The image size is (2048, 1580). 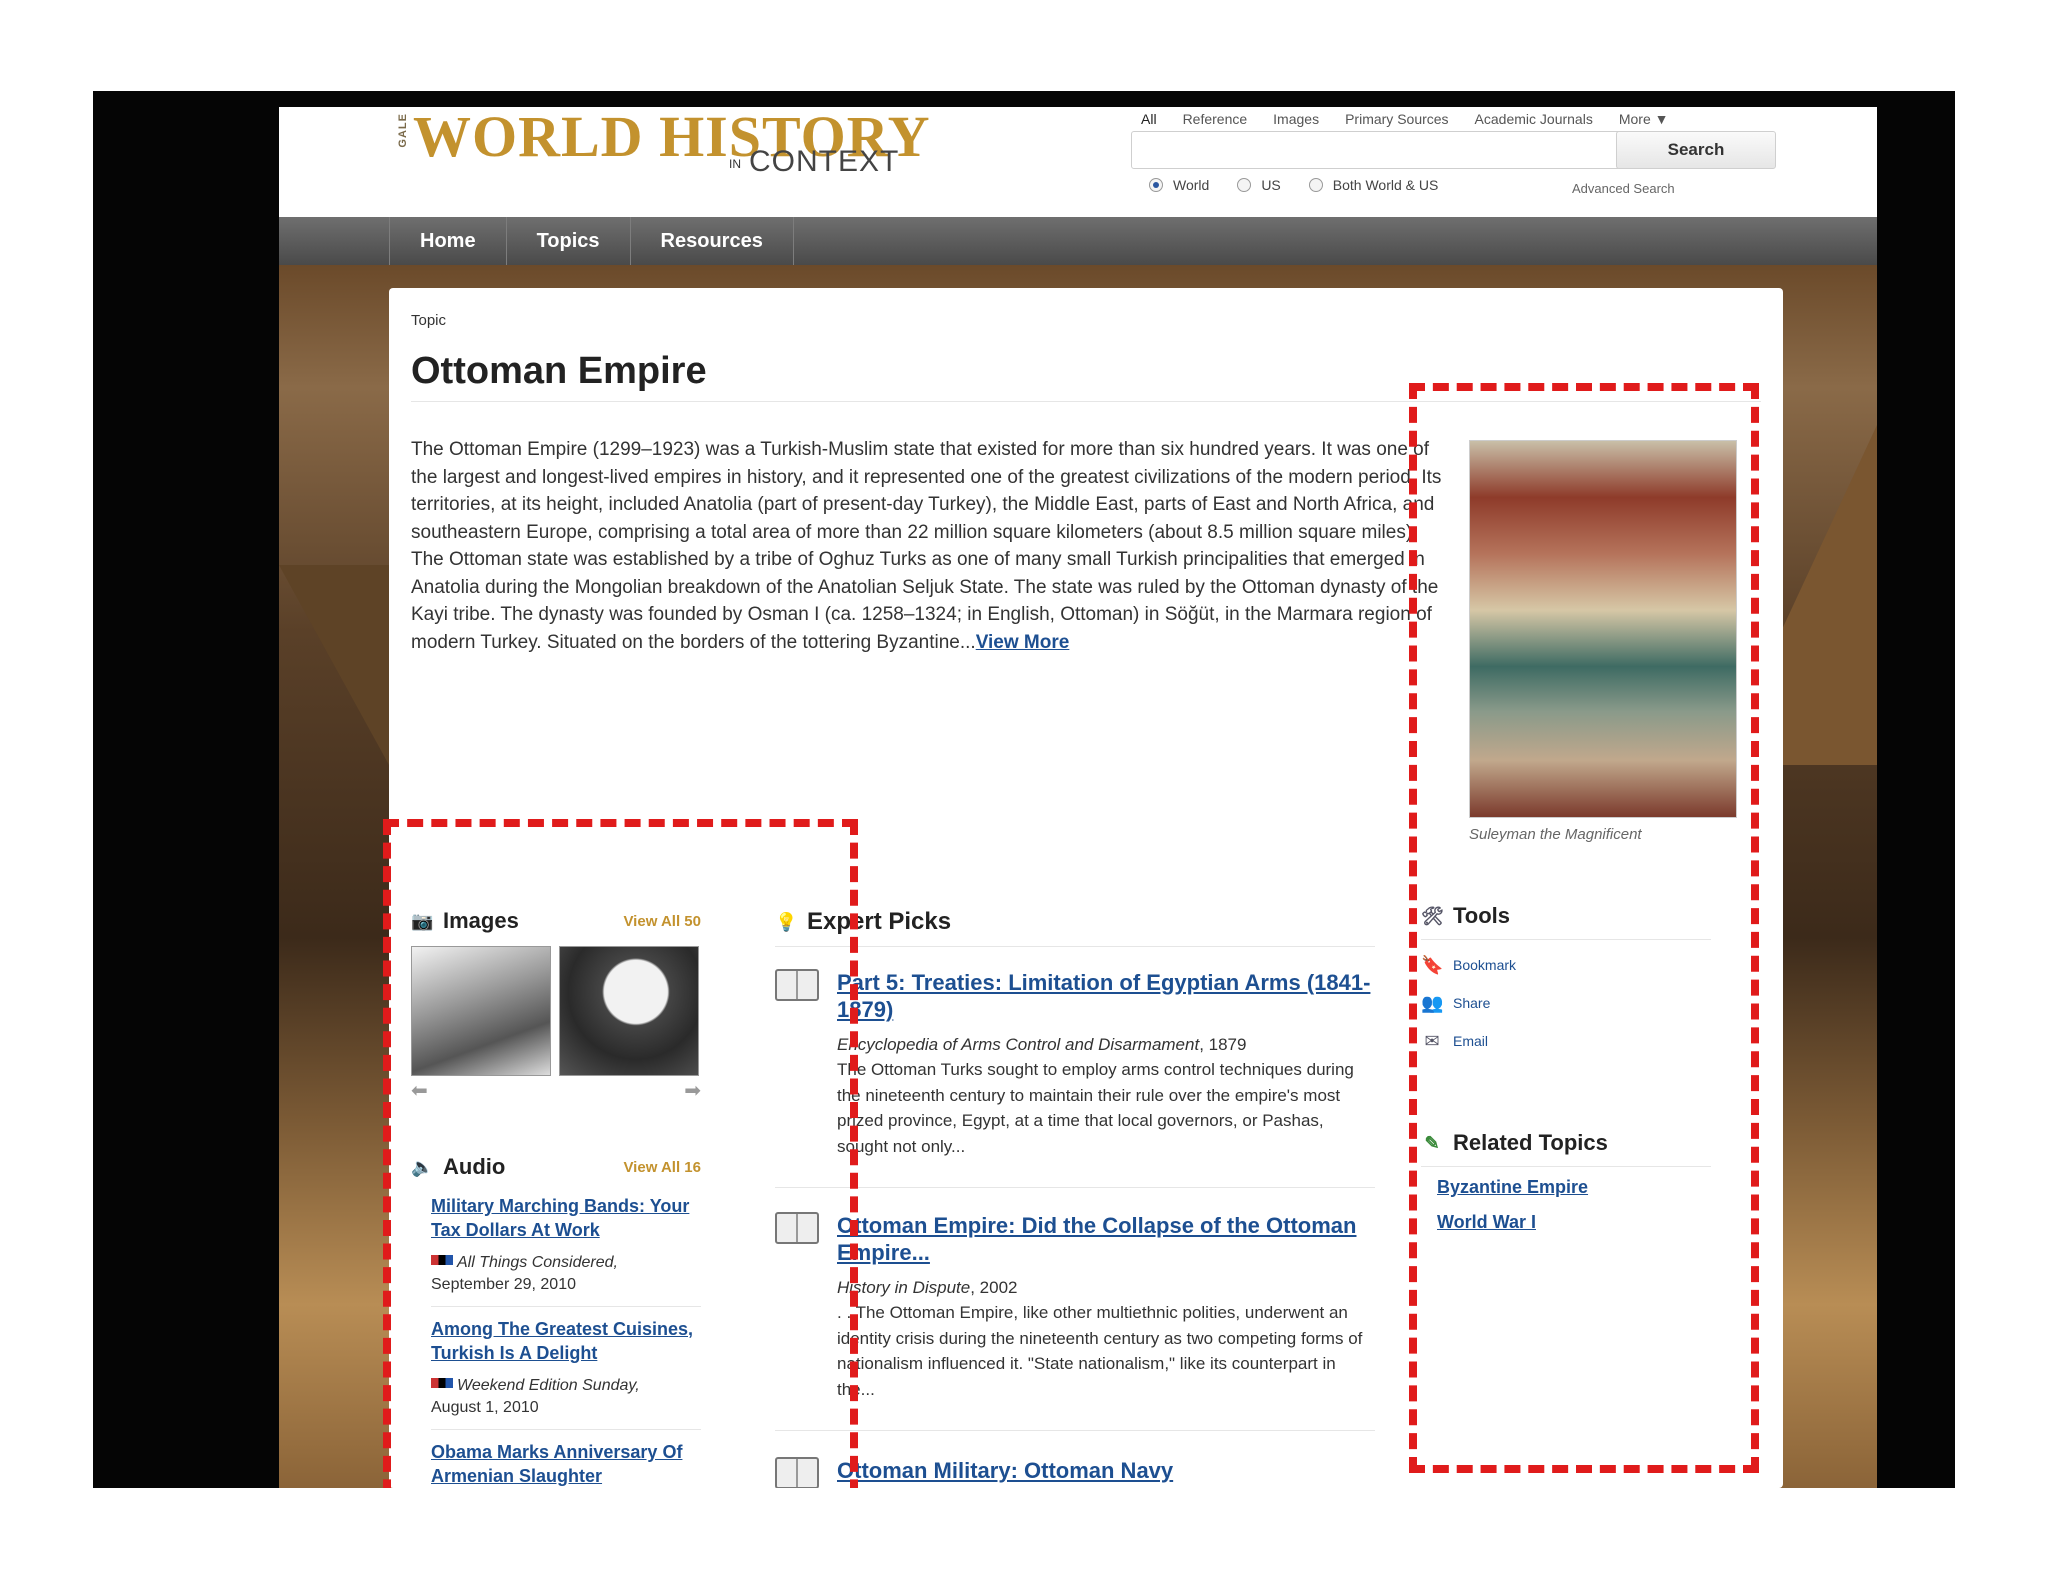 What do you see at coordinates (1296, 119) in the screenshot?
I see `search-tab-images: Images` at bounding box center [1296, 119].